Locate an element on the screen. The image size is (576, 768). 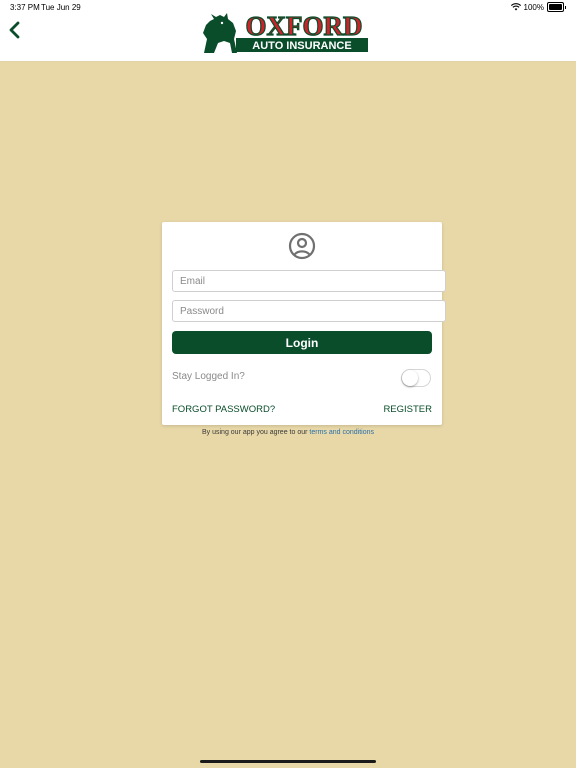
logo-brand-text: OXFORD is located at coordinates (304, 26).